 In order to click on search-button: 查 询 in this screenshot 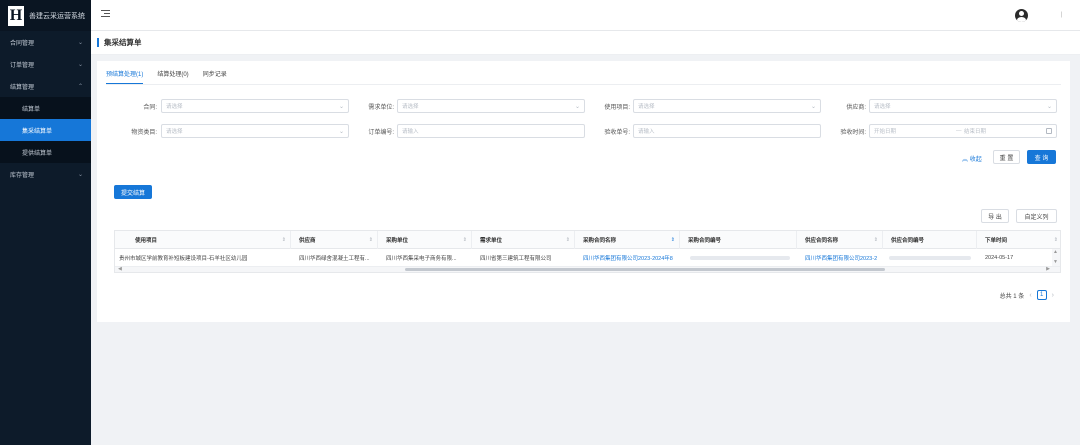, I will do `click(1041, 157)`.